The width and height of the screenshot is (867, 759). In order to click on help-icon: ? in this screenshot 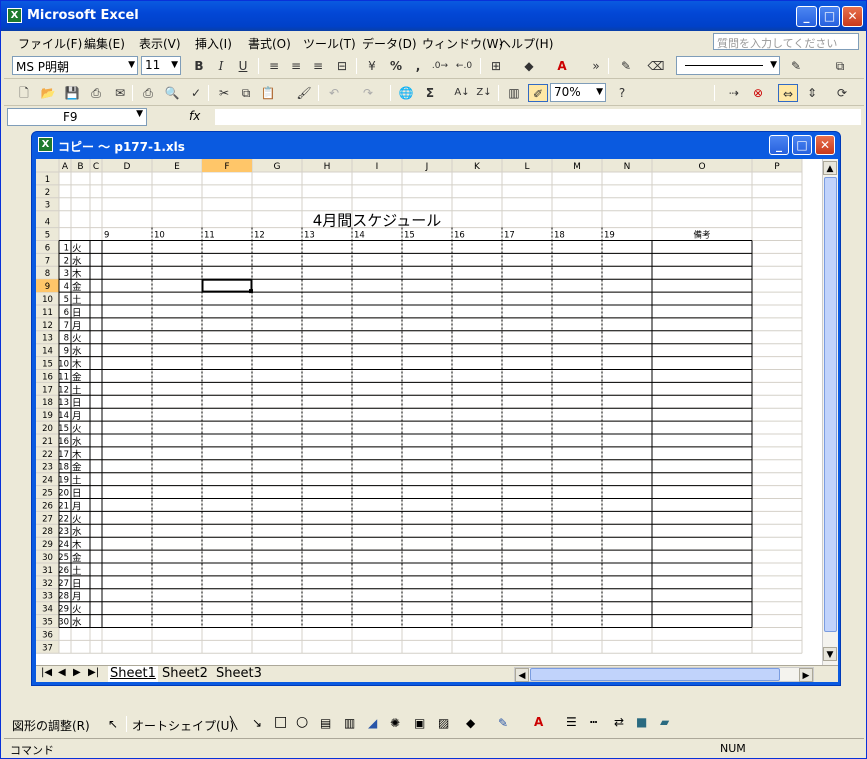, I will do `click(622, 93)`.